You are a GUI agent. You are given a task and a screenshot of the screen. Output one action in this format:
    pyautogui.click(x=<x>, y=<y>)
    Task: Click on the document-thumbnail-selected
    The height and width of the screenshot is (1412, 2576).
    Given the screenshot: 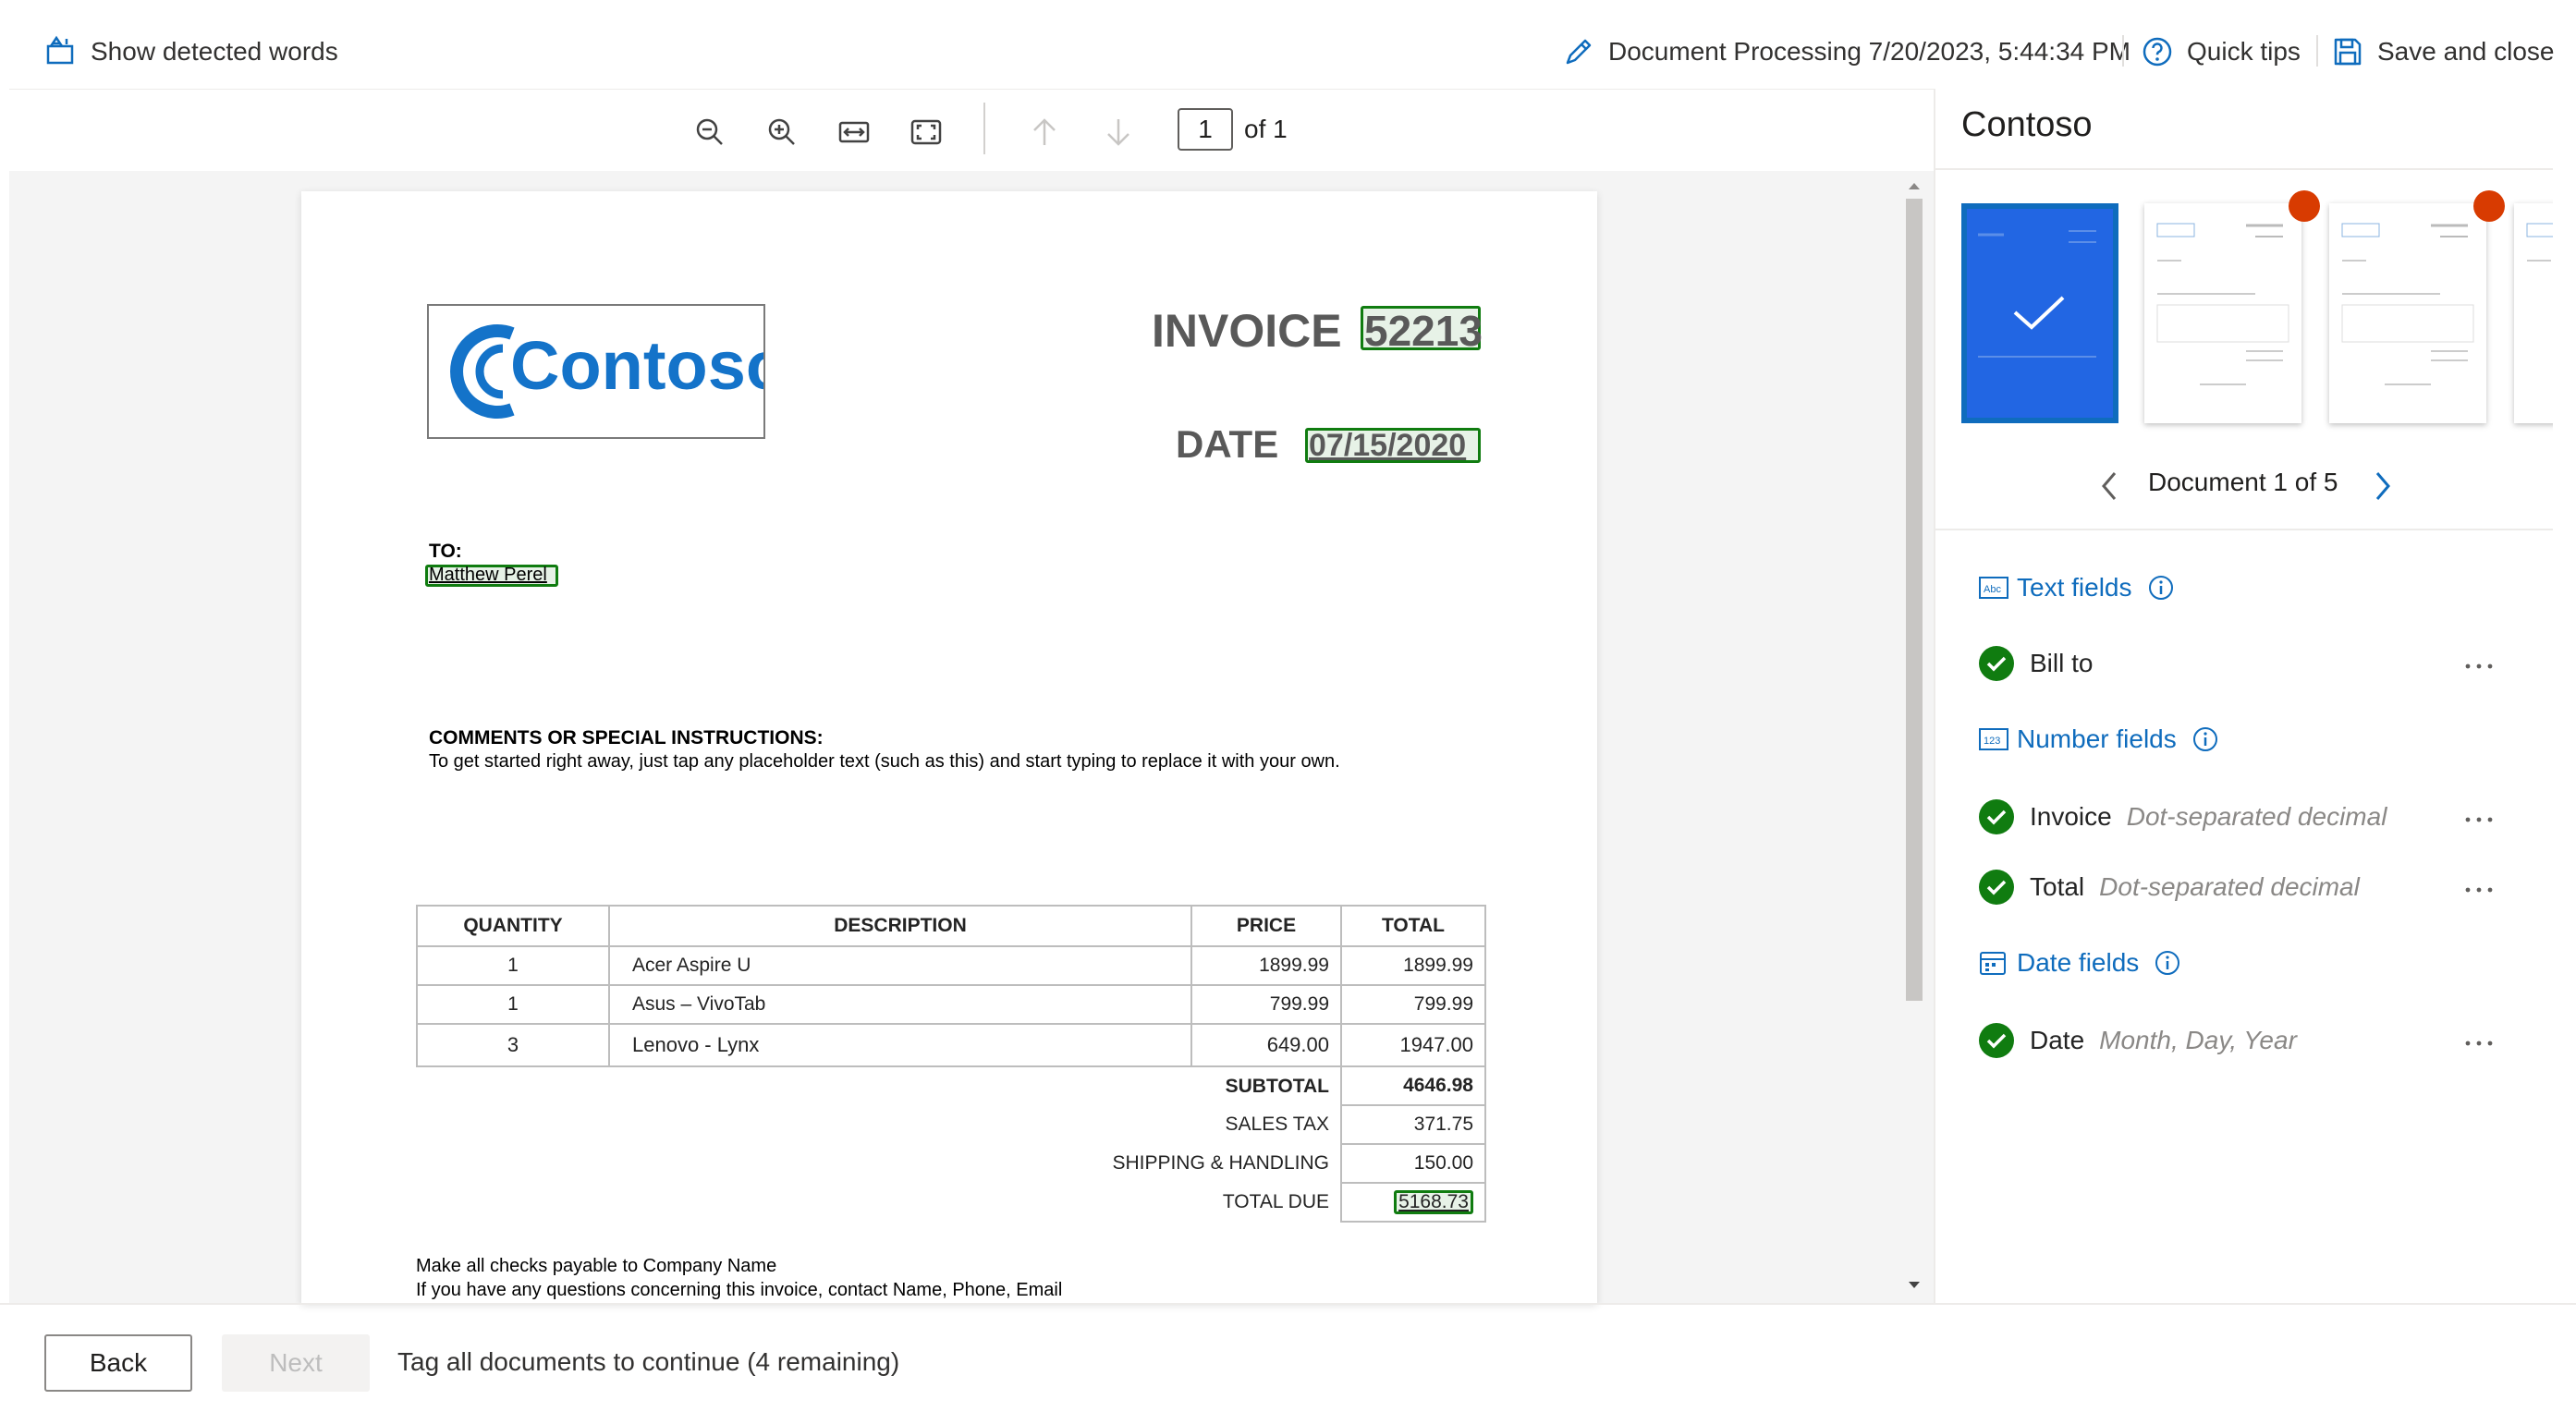 What is the action you would take?
    pyautogui.click(x=2039, y=313)
    